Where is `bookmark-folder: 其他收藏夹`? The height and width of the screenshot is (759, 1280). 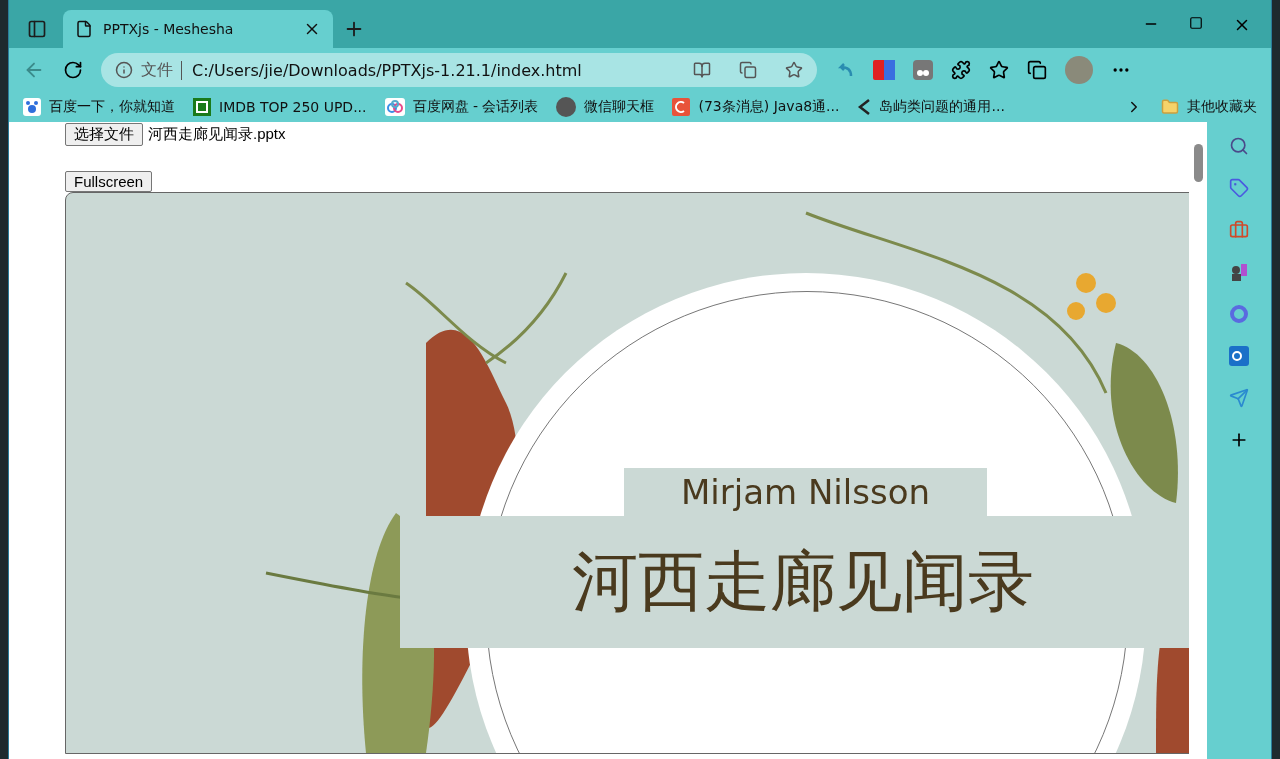
bookmark-folder: 其他收藏夹 is located at coordinates (1209, 107).